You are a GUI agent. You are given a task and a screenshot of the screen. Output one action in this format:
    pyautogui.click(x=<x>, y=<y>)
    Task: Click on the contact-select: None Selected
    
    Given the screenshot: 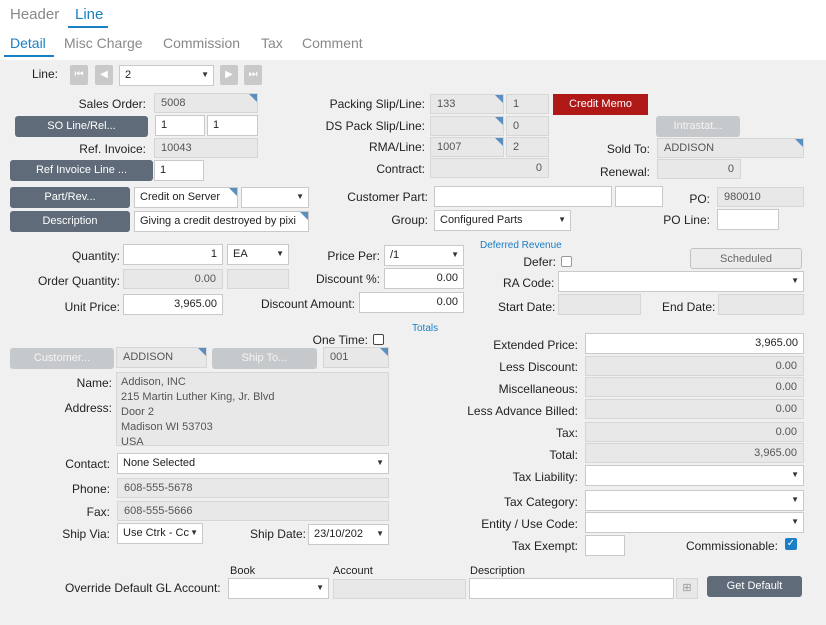 What is the action you would take?
    pyautogui.click(x=253, y=463)
    